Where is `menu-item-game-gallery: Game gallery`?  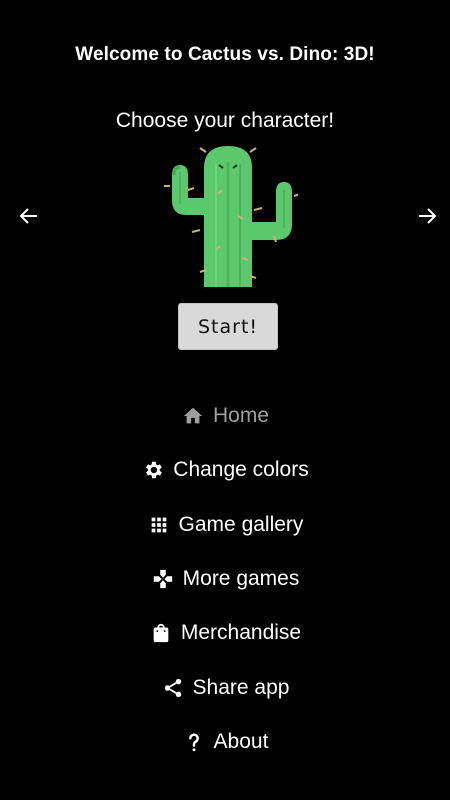
menu-item-game-gallery: Game gallery is located at coordinates (225, 525).